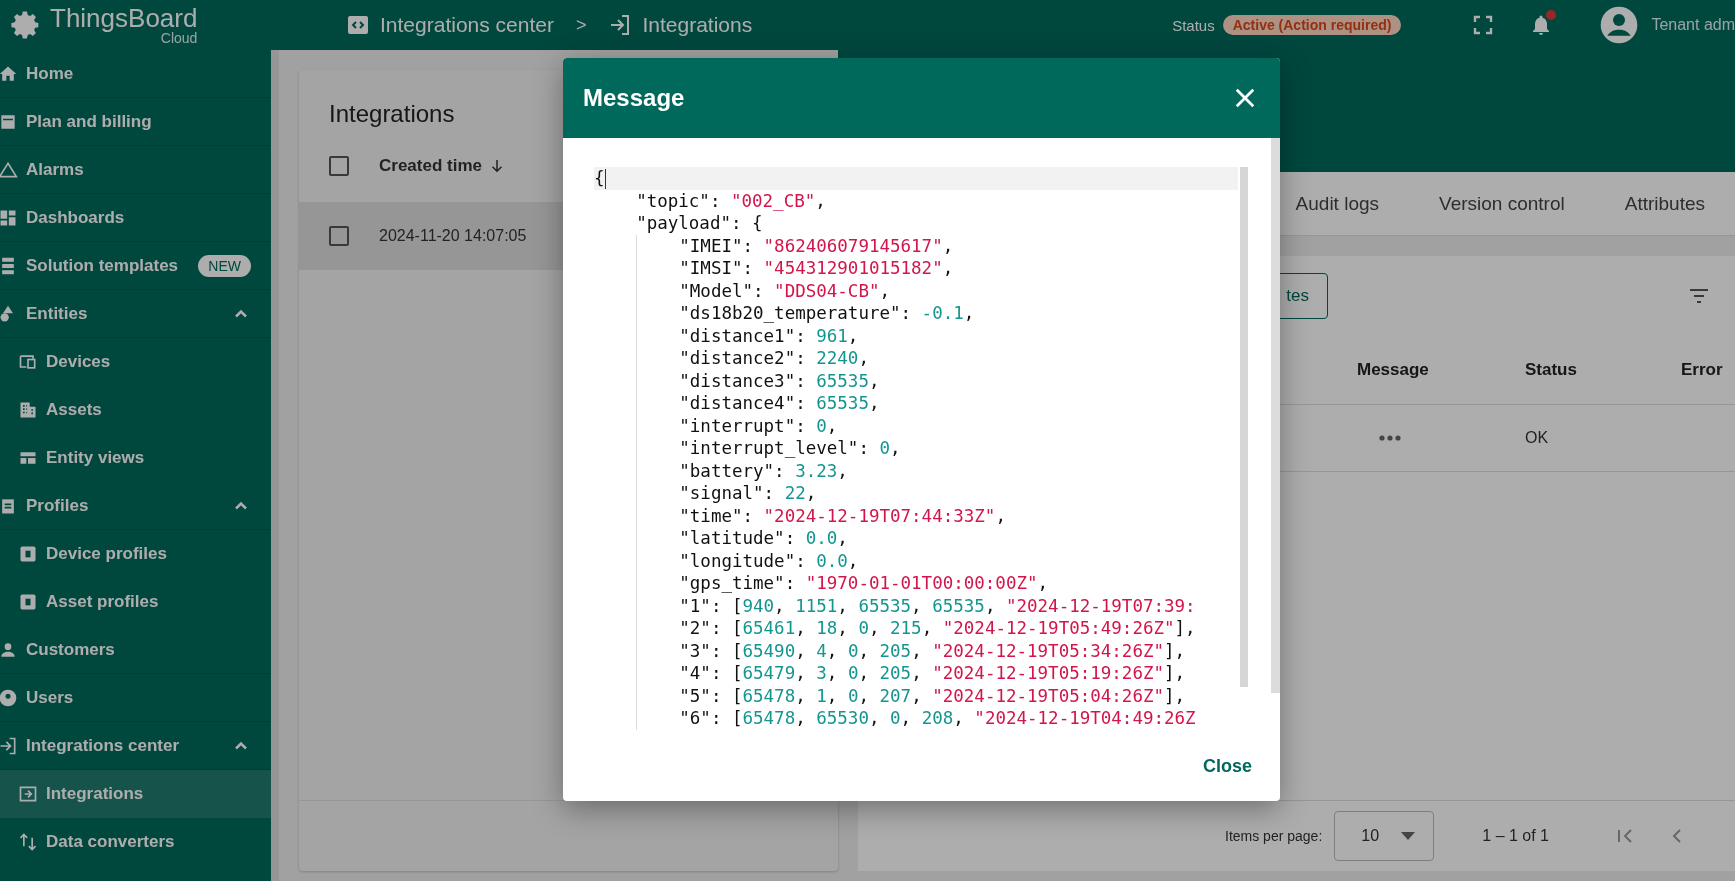 The image size is (1735, 881). I want to click on card-title: Integrations, so click(392, 114).